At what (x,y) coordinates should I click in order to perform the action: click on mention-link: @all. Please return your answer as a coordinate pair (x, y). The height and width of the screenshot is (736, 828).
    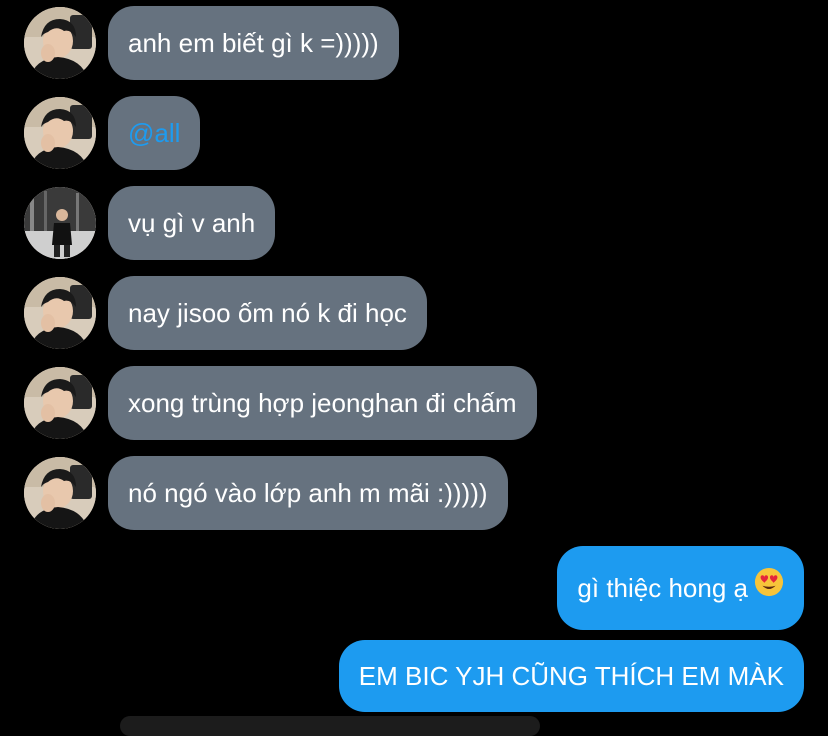
    Looking at the image, I should click on (154, 133).